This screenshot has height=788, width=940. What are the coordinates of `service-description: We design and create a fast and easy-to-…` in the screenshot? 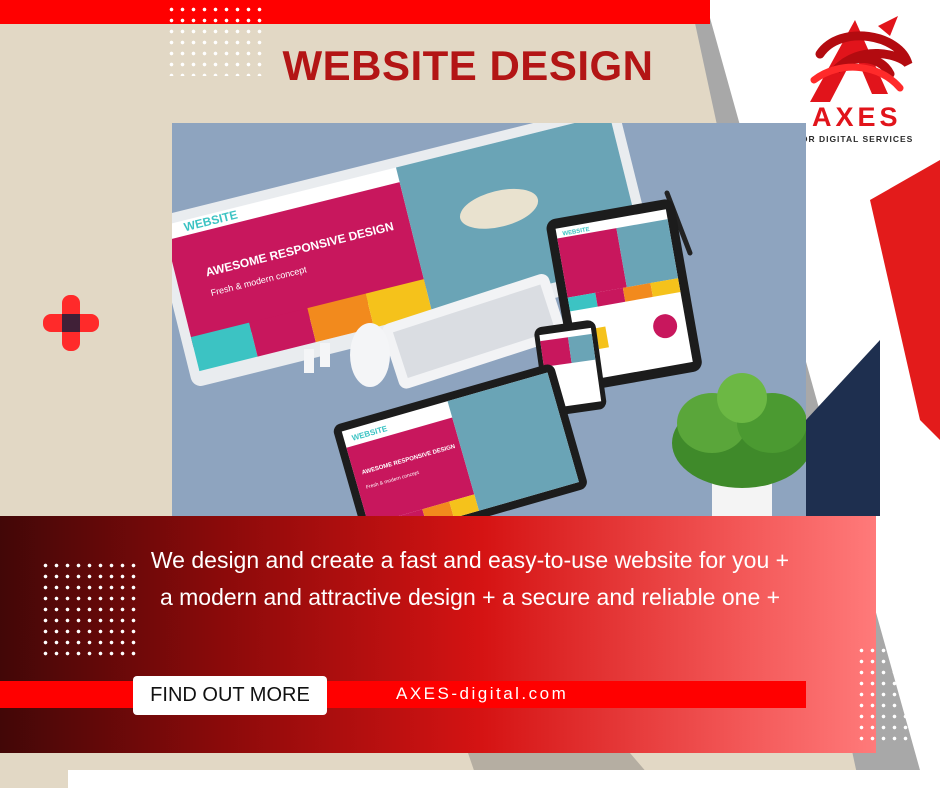 It's located at (470, 578).